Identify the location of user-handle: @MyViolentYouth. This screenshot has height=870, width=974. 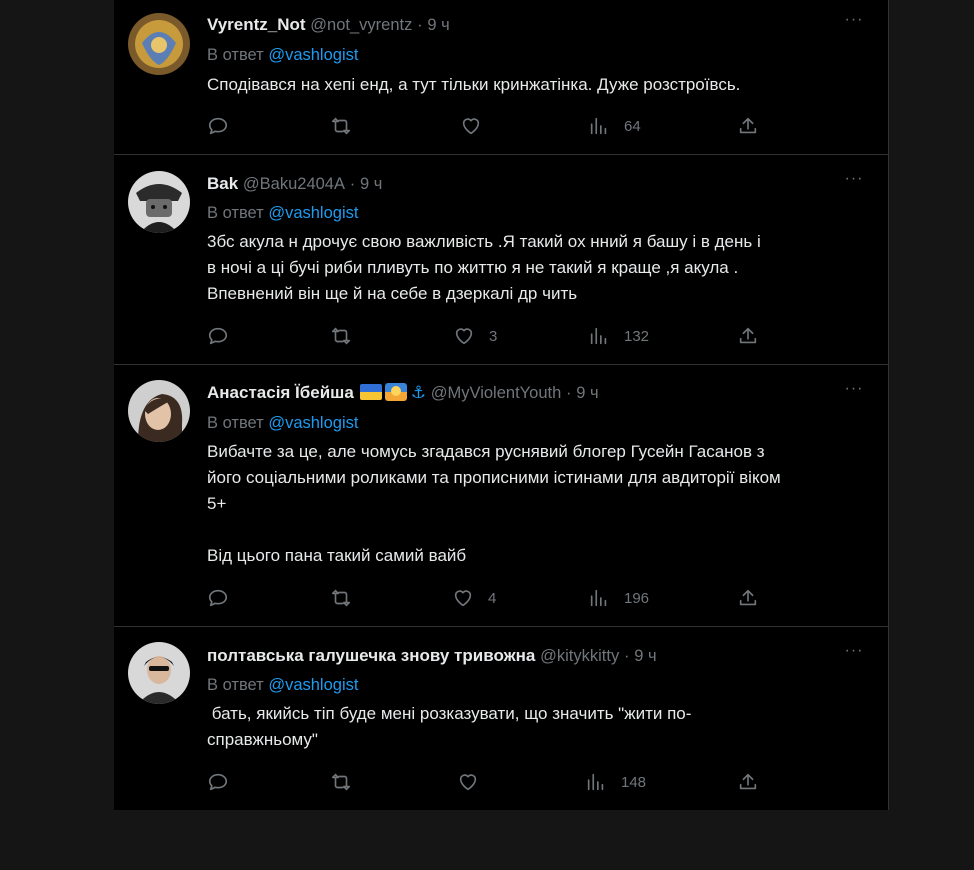
(496, 393).